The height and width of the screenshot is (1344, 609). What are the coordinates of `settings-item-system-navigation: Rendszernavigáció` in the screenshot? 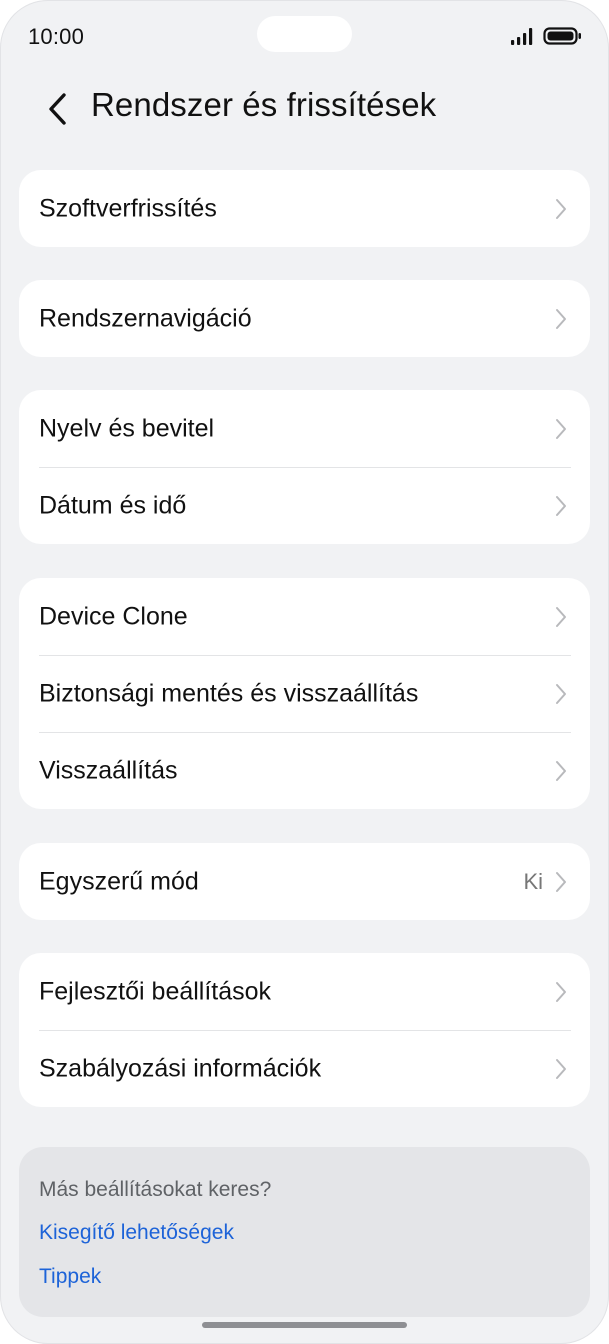 It's located at (304, 318).